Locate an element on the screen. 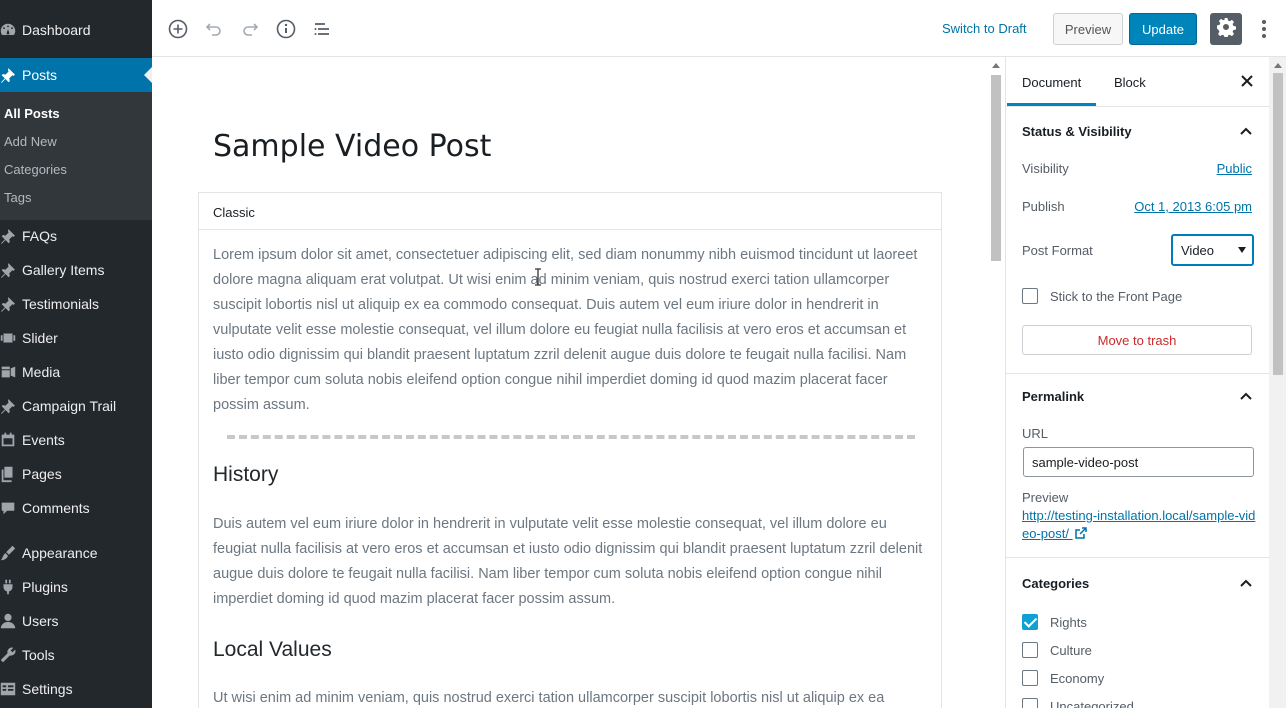 The height and width of the screenshot is (708, 1286). post-format-label: Post Format is located at coordinates (1057, 250).